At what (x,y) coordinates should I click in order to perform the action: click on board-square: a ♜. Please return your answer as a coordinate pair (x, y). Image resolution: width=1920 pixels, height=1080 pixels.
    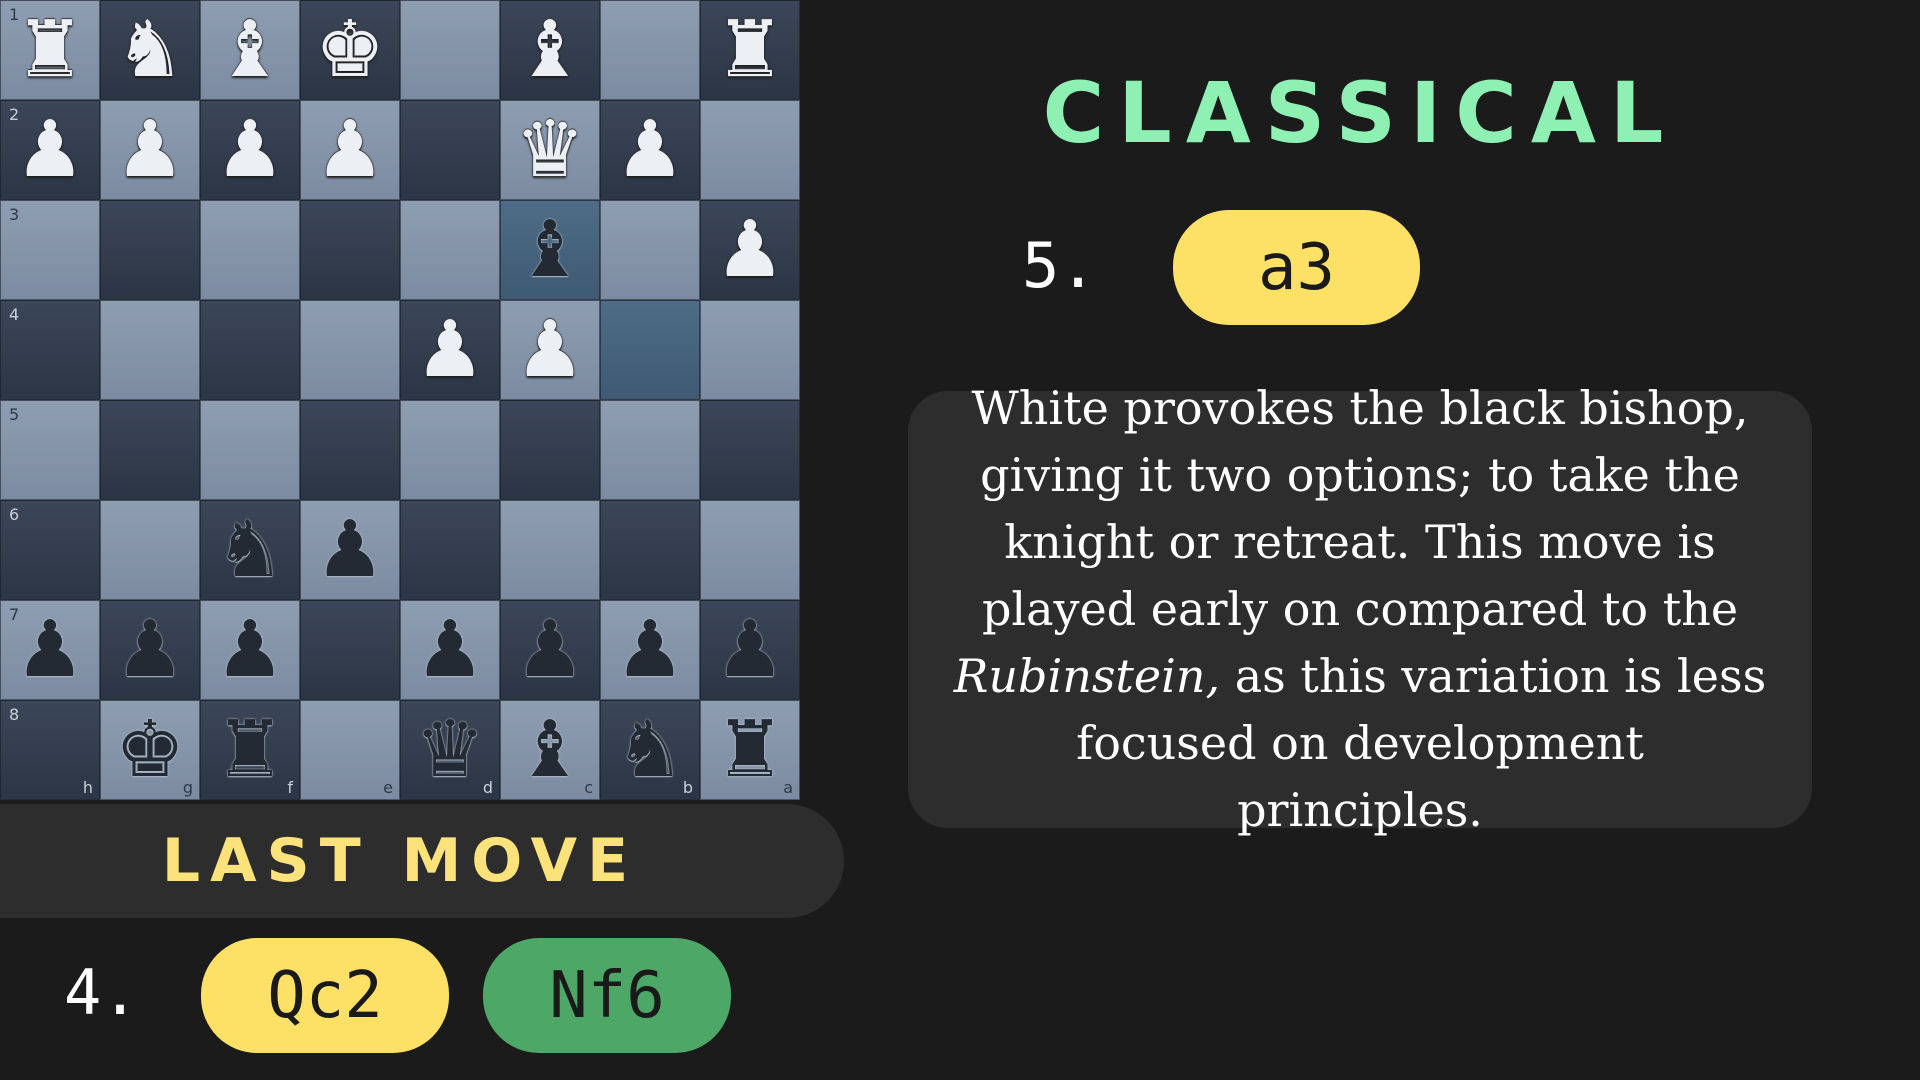
    Looking at the image, I should click on (750, 750).